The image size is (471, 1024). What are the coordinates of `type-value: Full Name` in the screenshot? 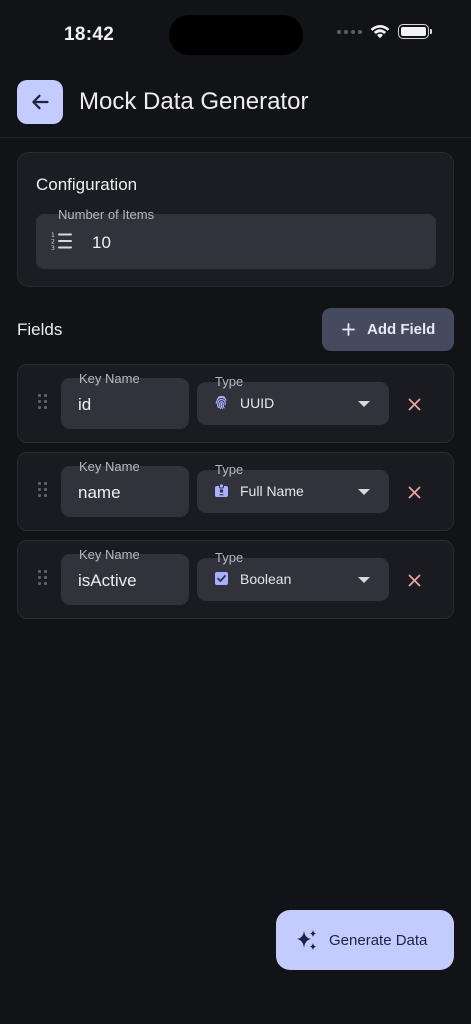 It's located at (272, 491).